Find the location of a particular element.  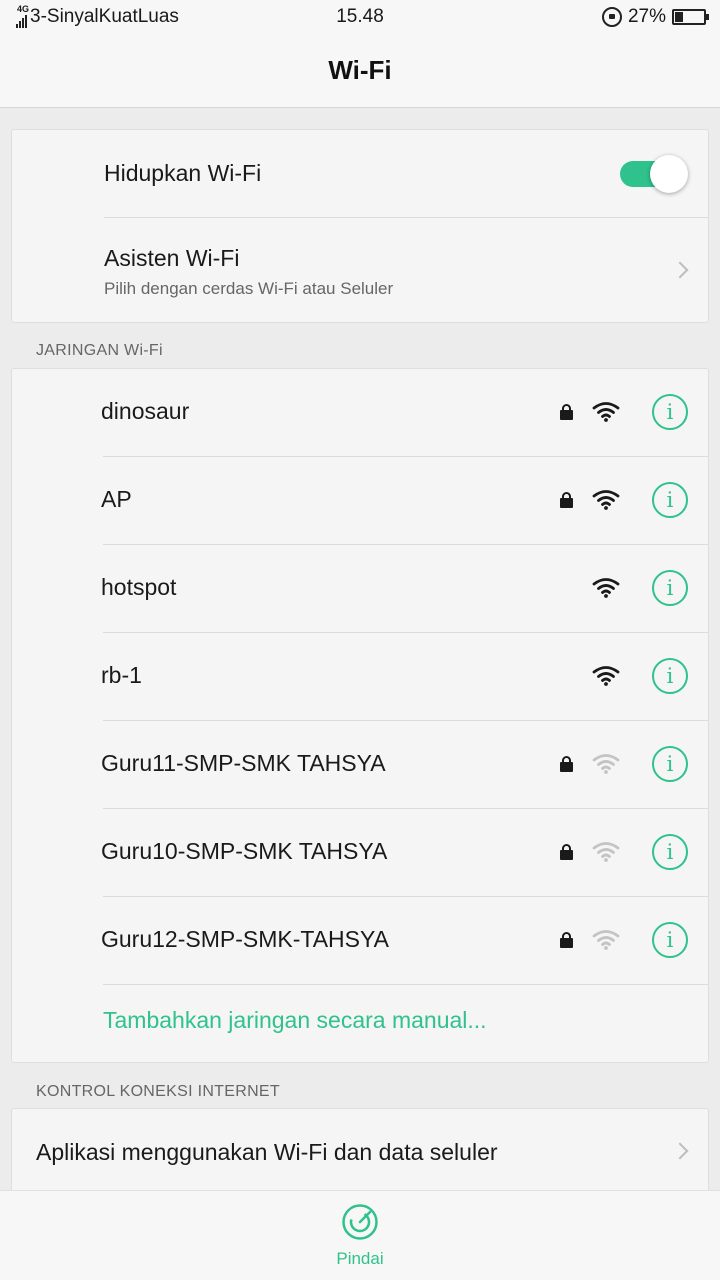

wifi-toggle-label: Hidupkan Wi-Fi is located at coordinates (183, 173).